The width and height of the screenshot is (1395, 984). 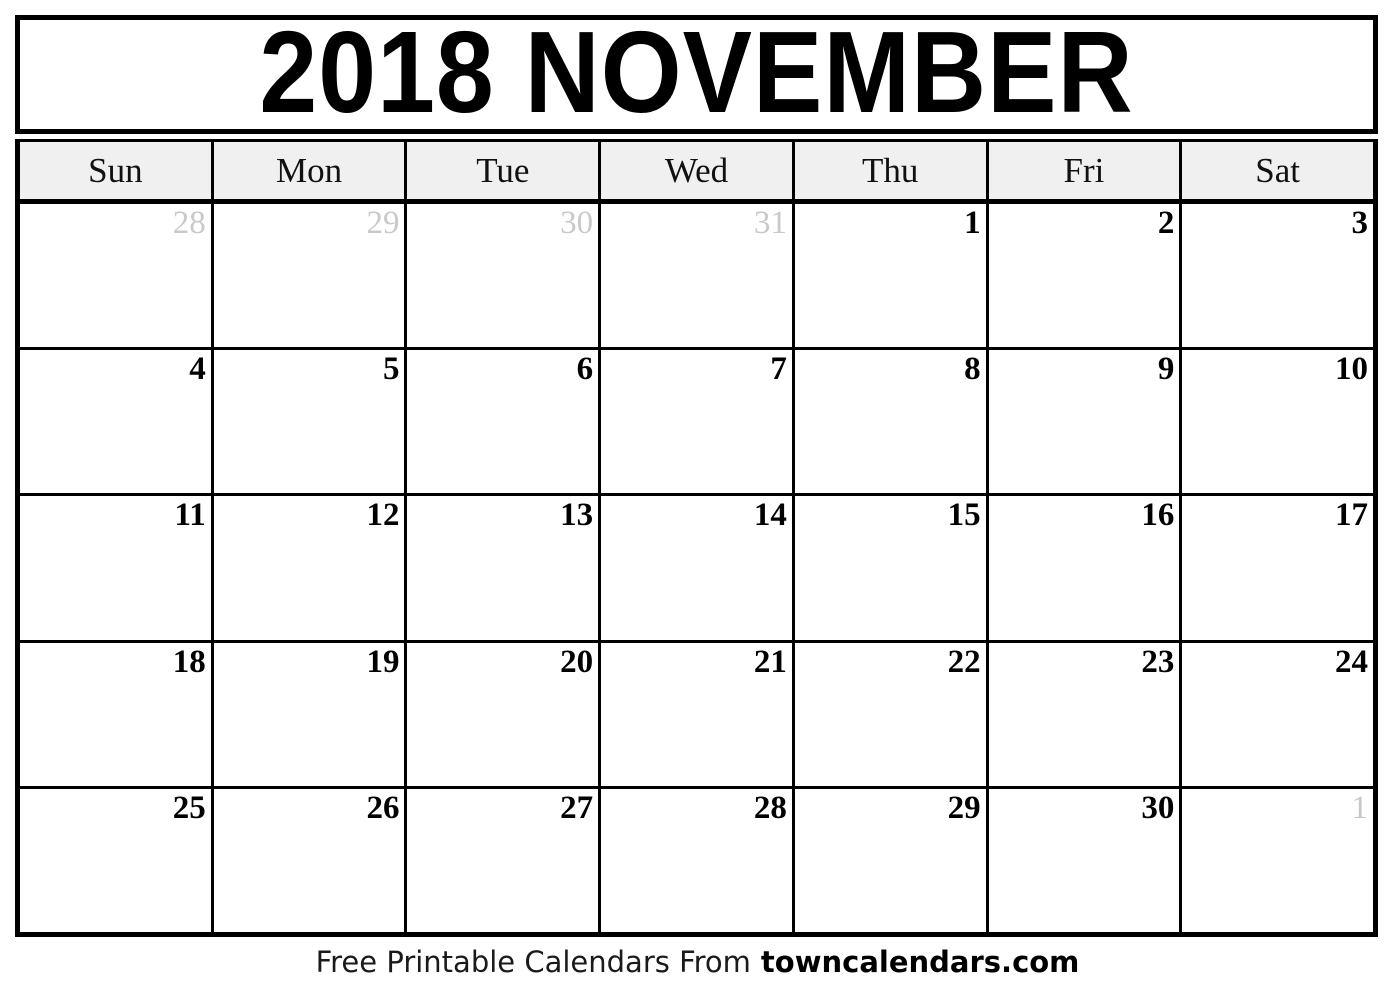 I want to click on weekday-header-row: Sun Mon Tue Wed Thu Fri Sat, so click(x=697, y=173).